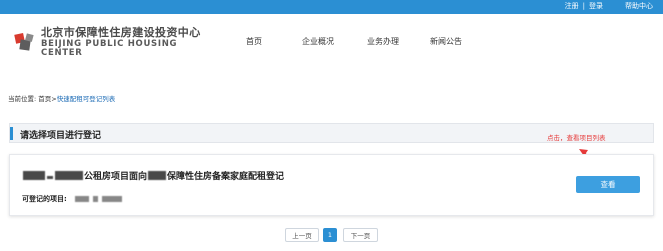  I want to click on current-page-button: 1, so click(330, 235).